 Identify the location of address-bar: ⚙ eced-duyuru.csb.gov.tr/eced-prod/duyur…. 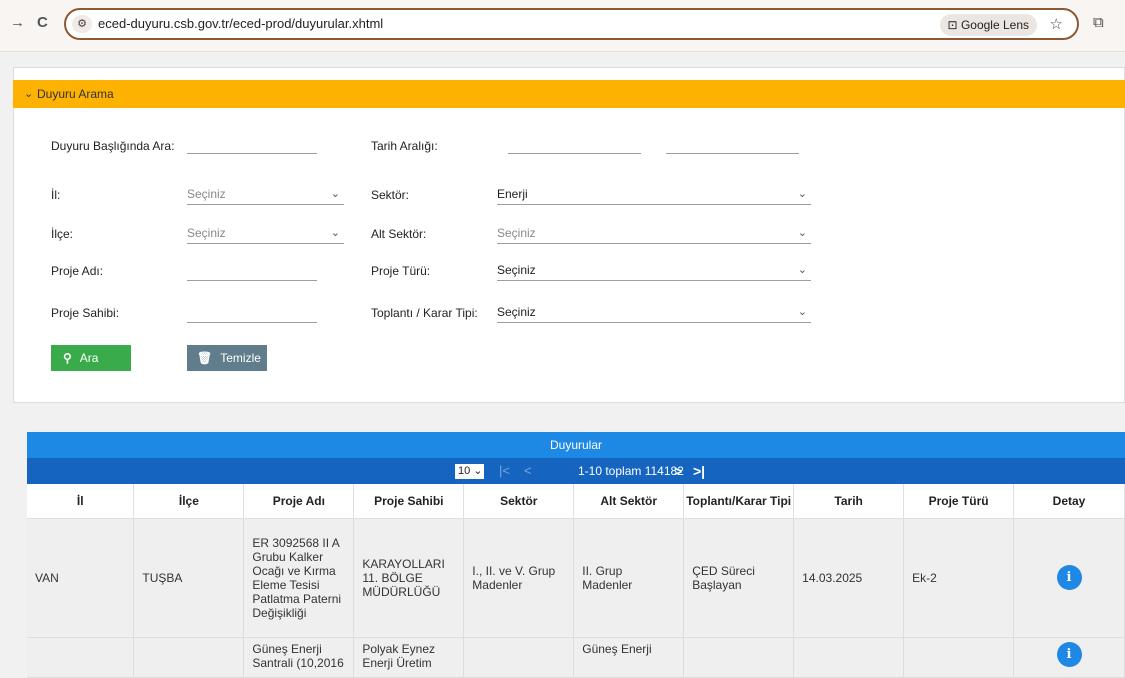
(571, 24).